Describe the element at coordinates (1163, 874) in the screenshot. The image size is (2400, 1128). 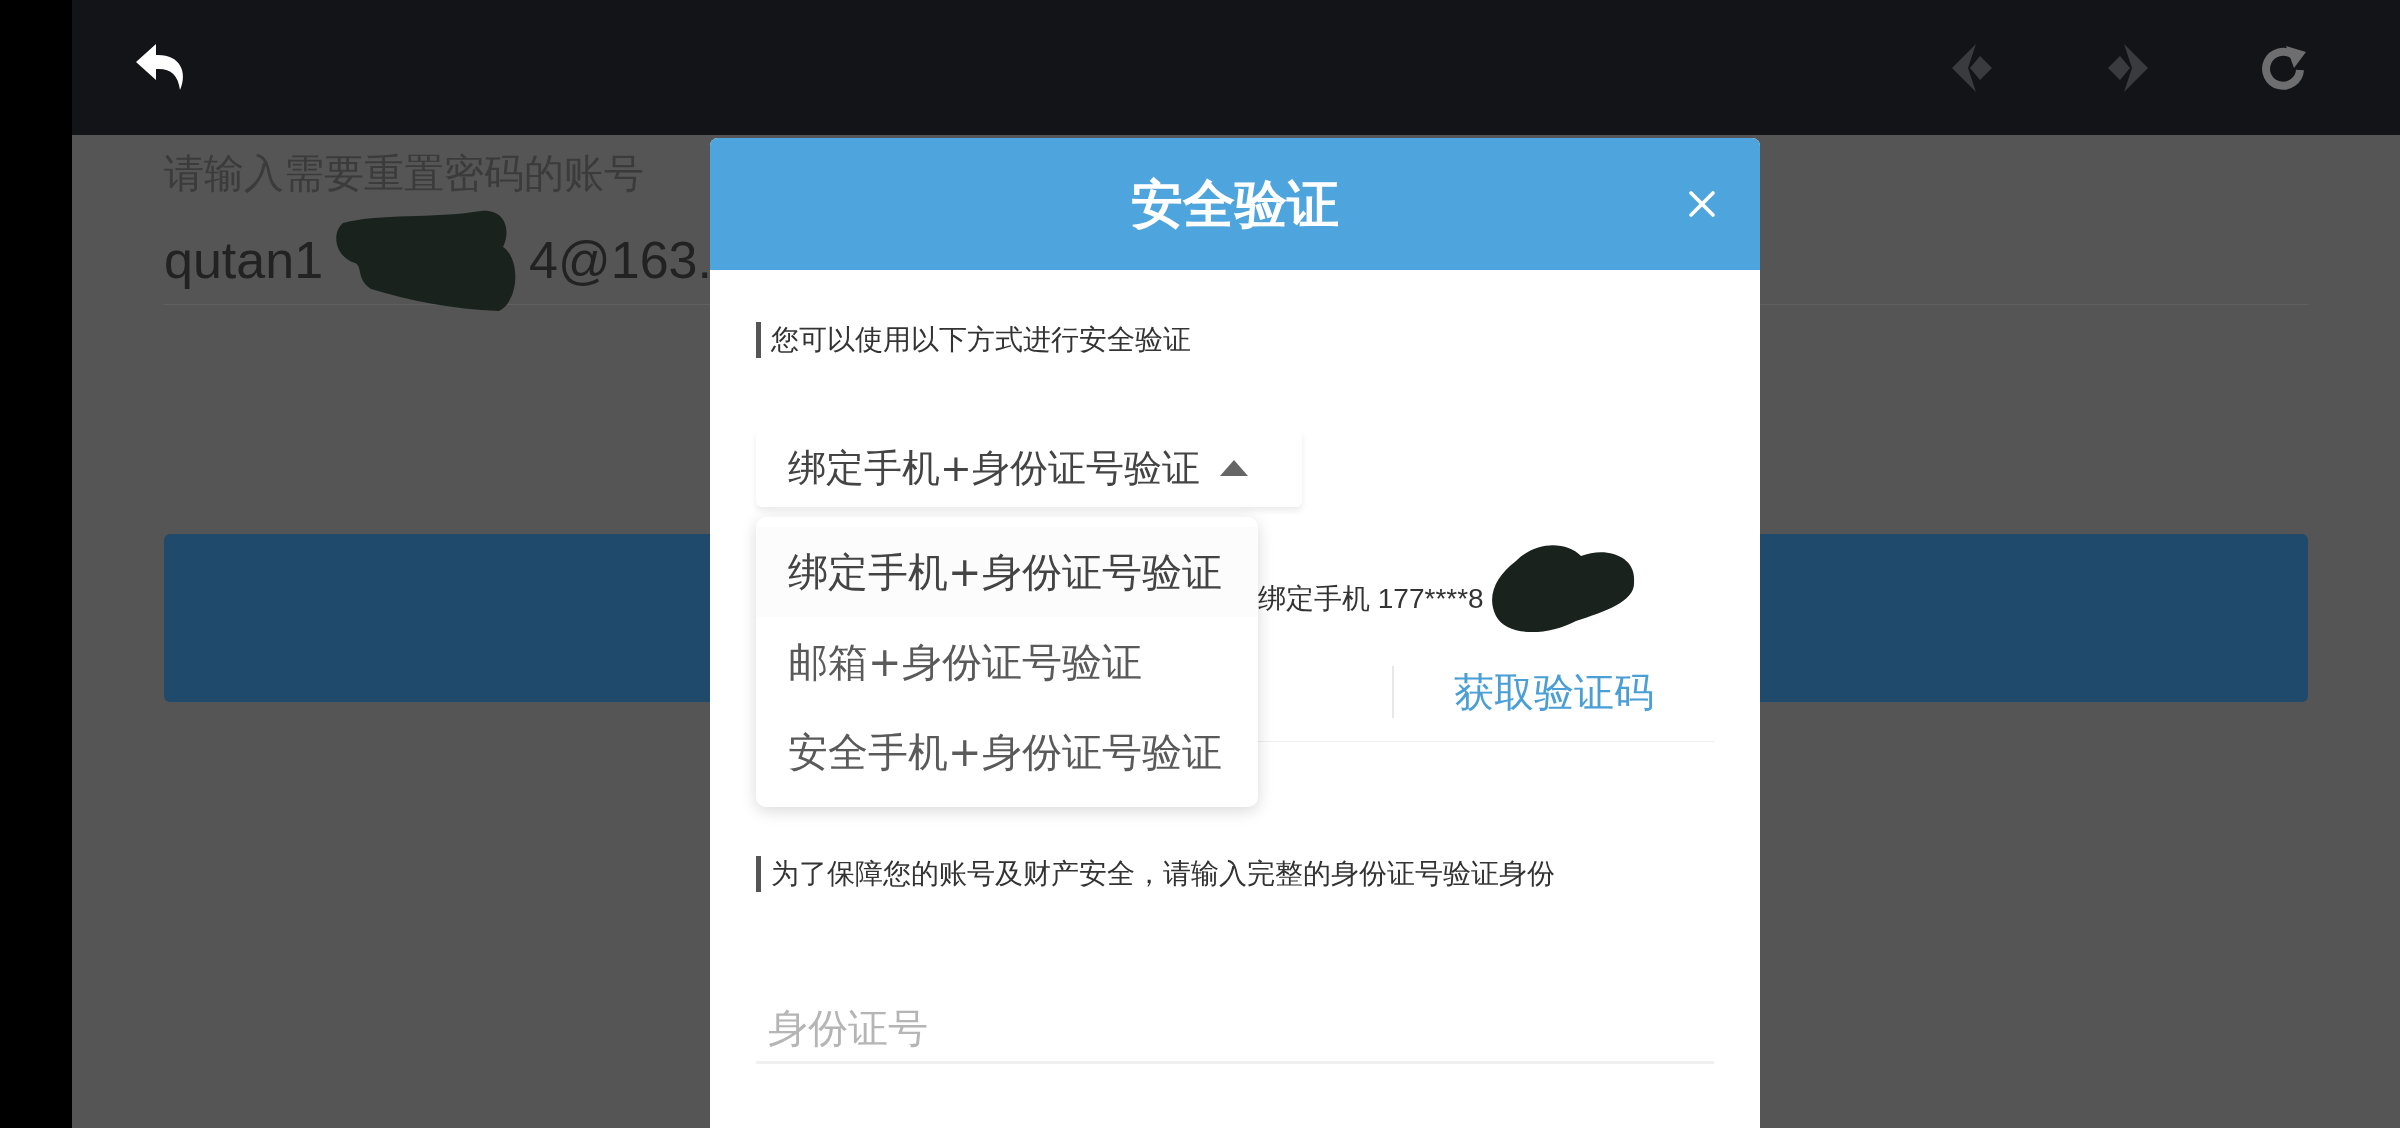
I see `section-label: 为了保障您的账号及财产安全，请输入完整的身份证号验证身份` at that location.